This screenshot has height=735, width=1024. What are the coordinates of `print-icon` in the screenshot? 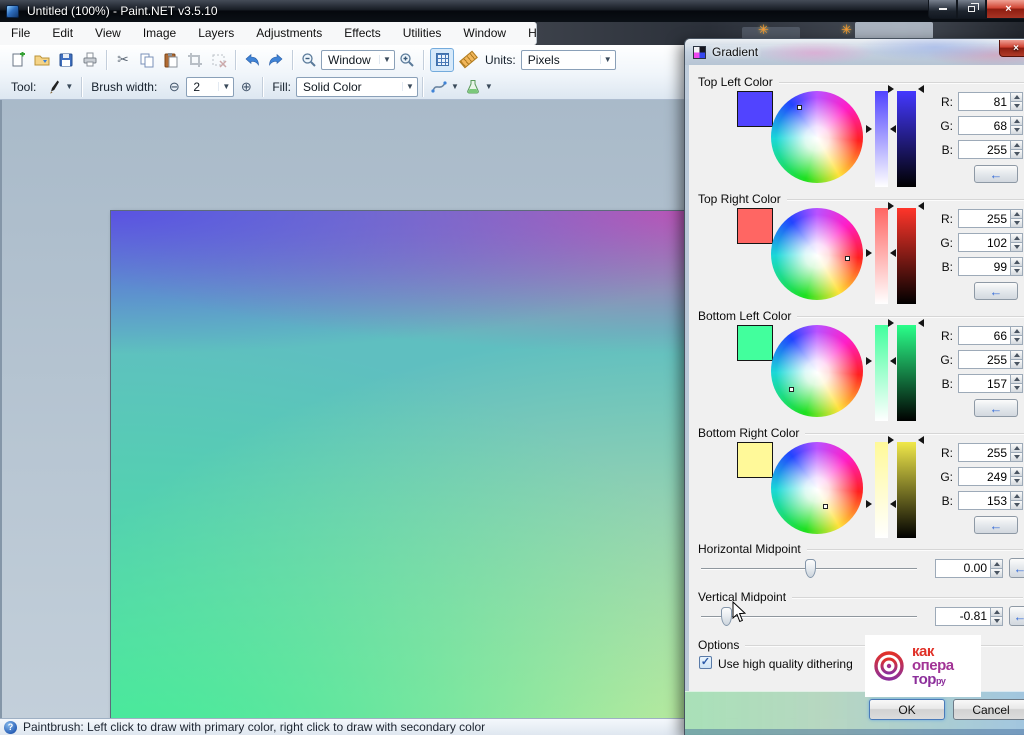 It's located at (90, 60).